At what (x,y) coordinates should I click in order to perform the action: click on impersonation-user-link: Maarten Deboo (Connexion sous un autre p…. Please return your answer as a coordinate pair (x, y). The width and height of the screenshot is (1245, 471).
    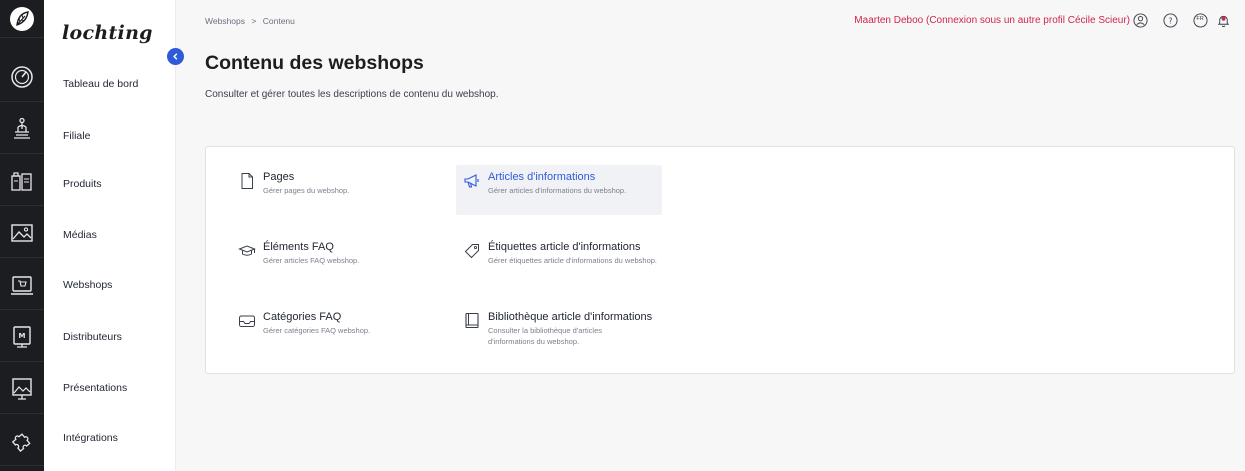
    Looking at the image, I should click on (992, 20).